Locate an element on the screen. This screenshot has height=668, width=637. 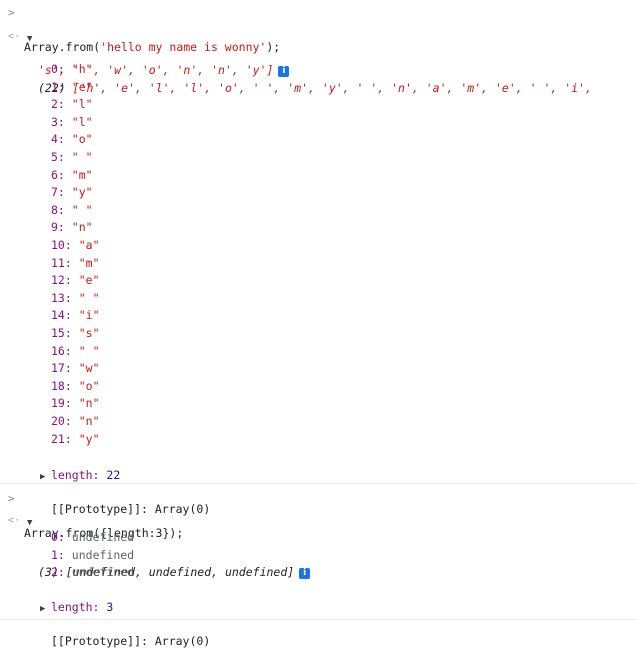
array-item-row: 21: "y" is located at coordinates (318, 440).